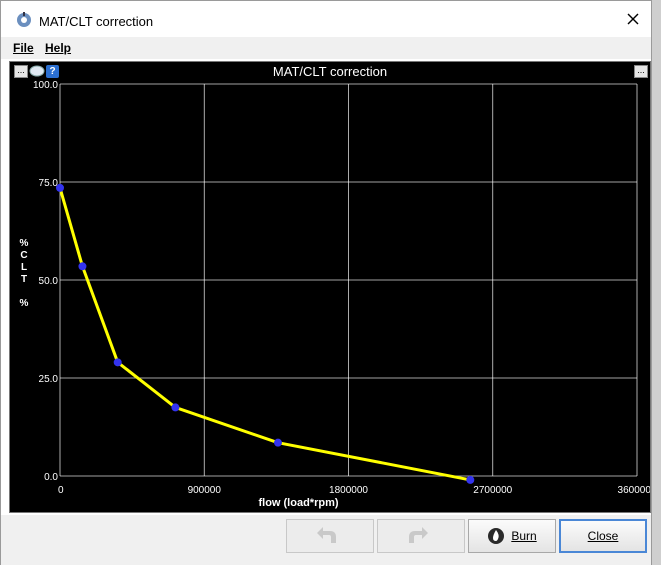  Describe the element at coordinates (326, 535) in the screenshot. I see `undo-icon` at that location.